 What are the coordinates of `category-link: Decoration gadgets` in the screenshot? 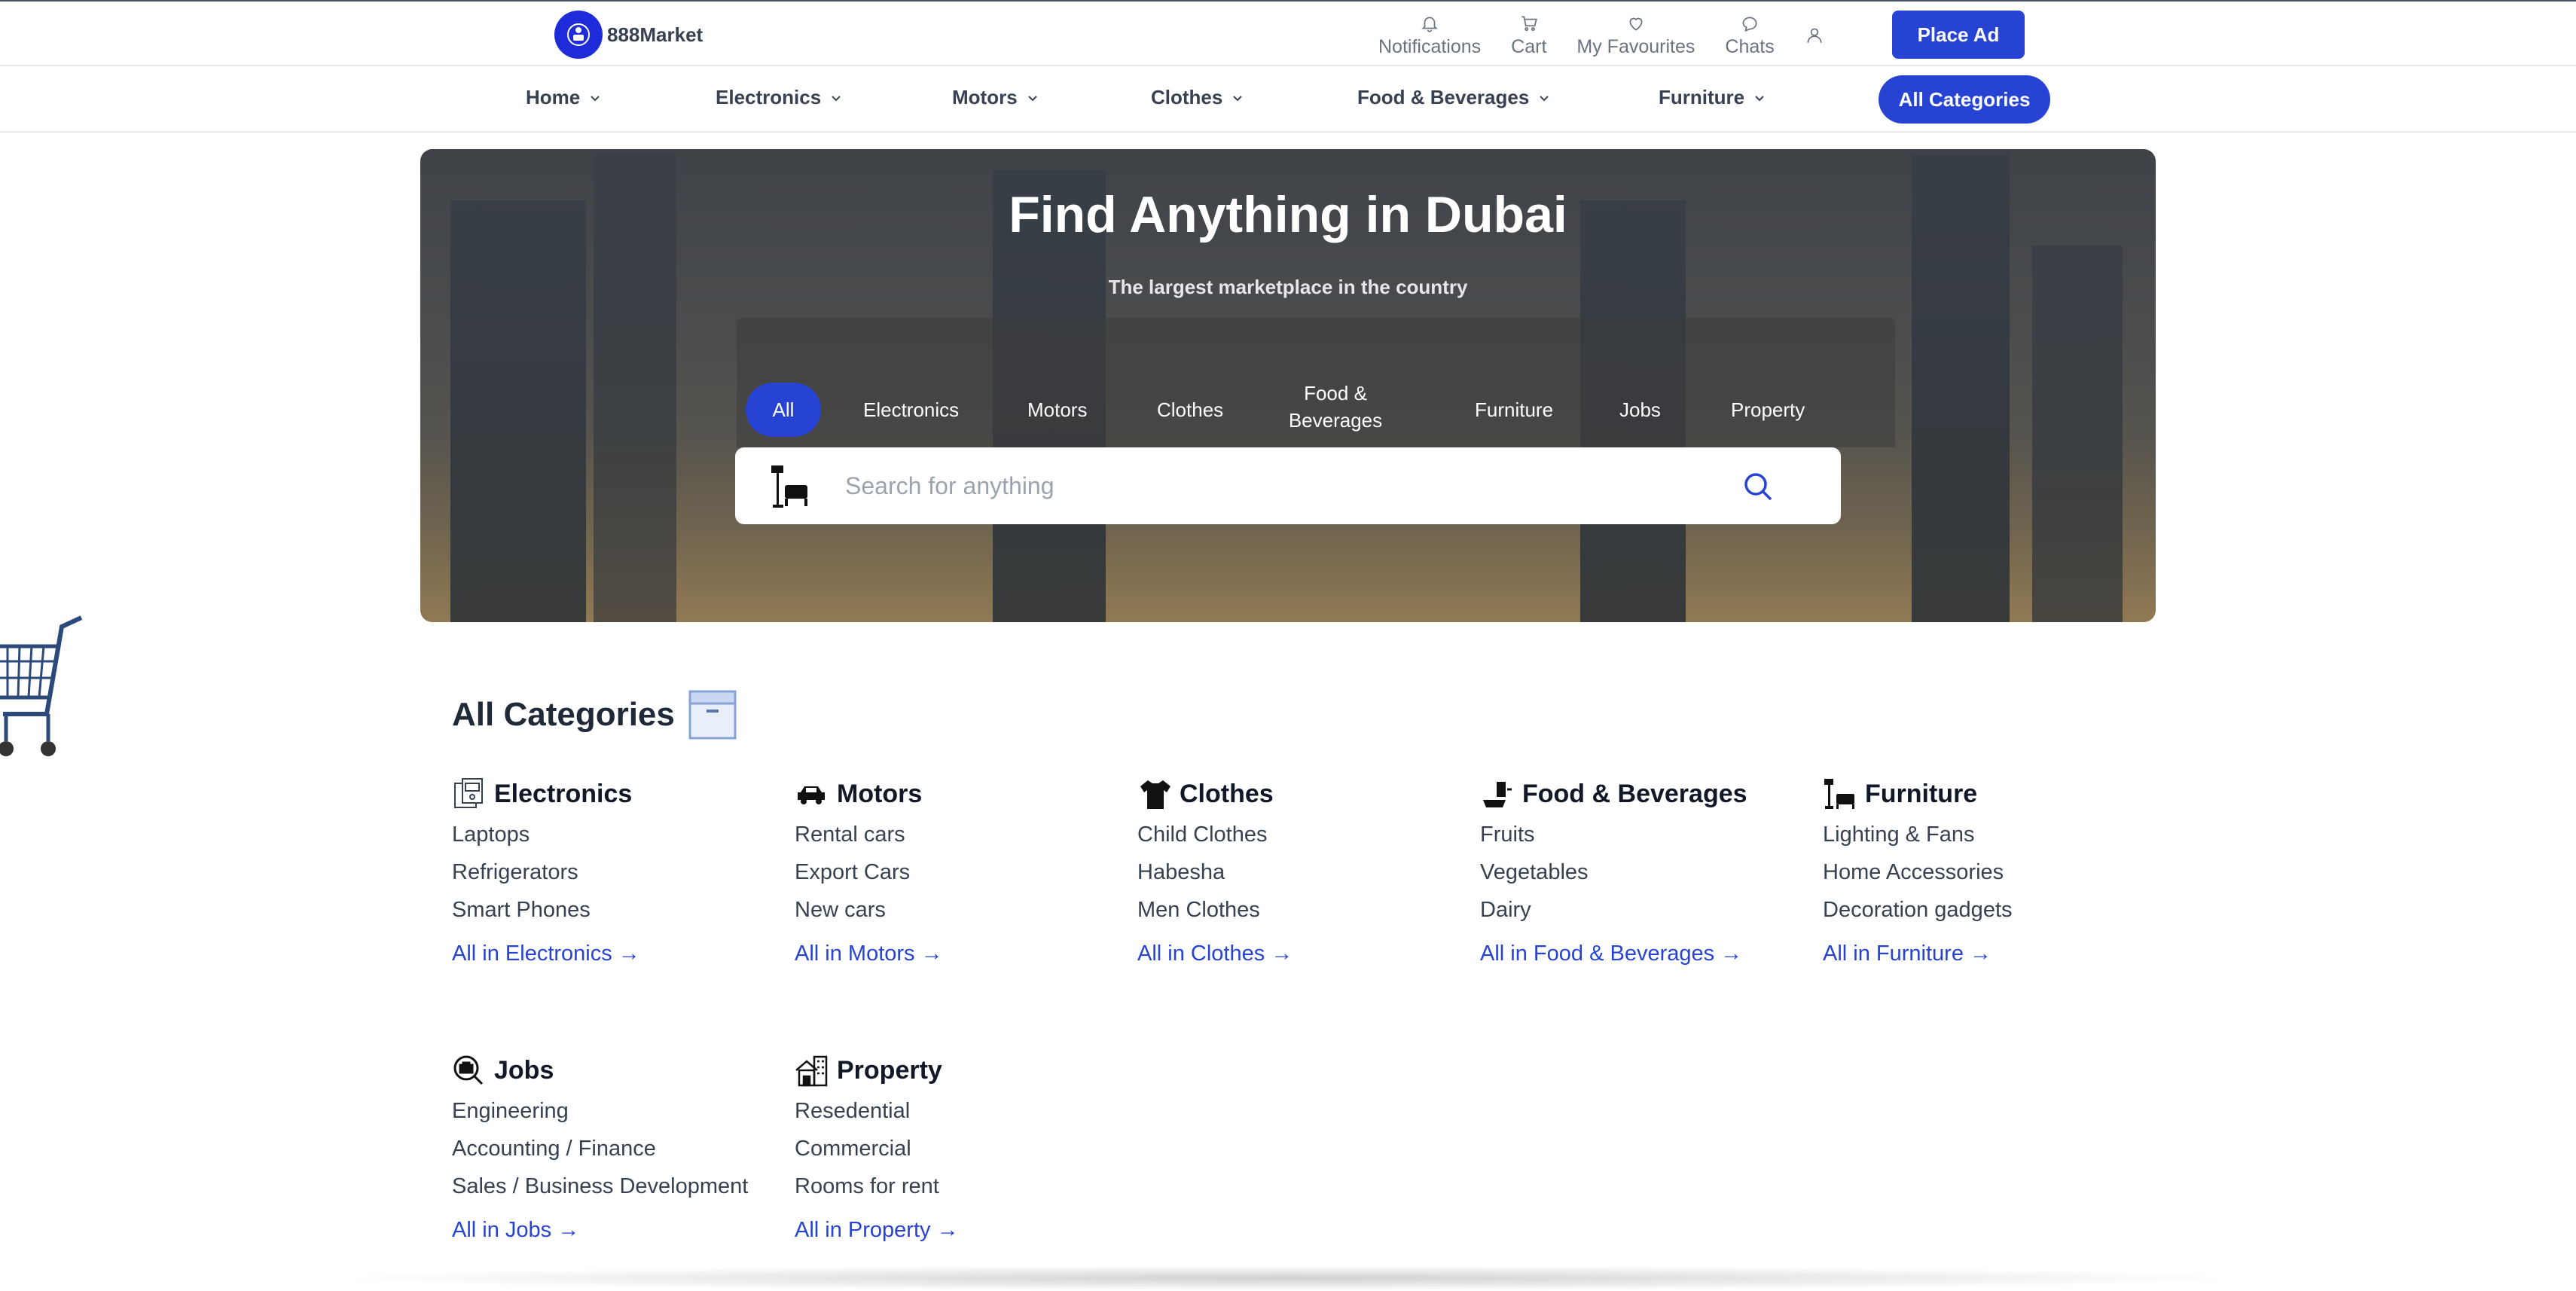 It's located at (1981, 911).